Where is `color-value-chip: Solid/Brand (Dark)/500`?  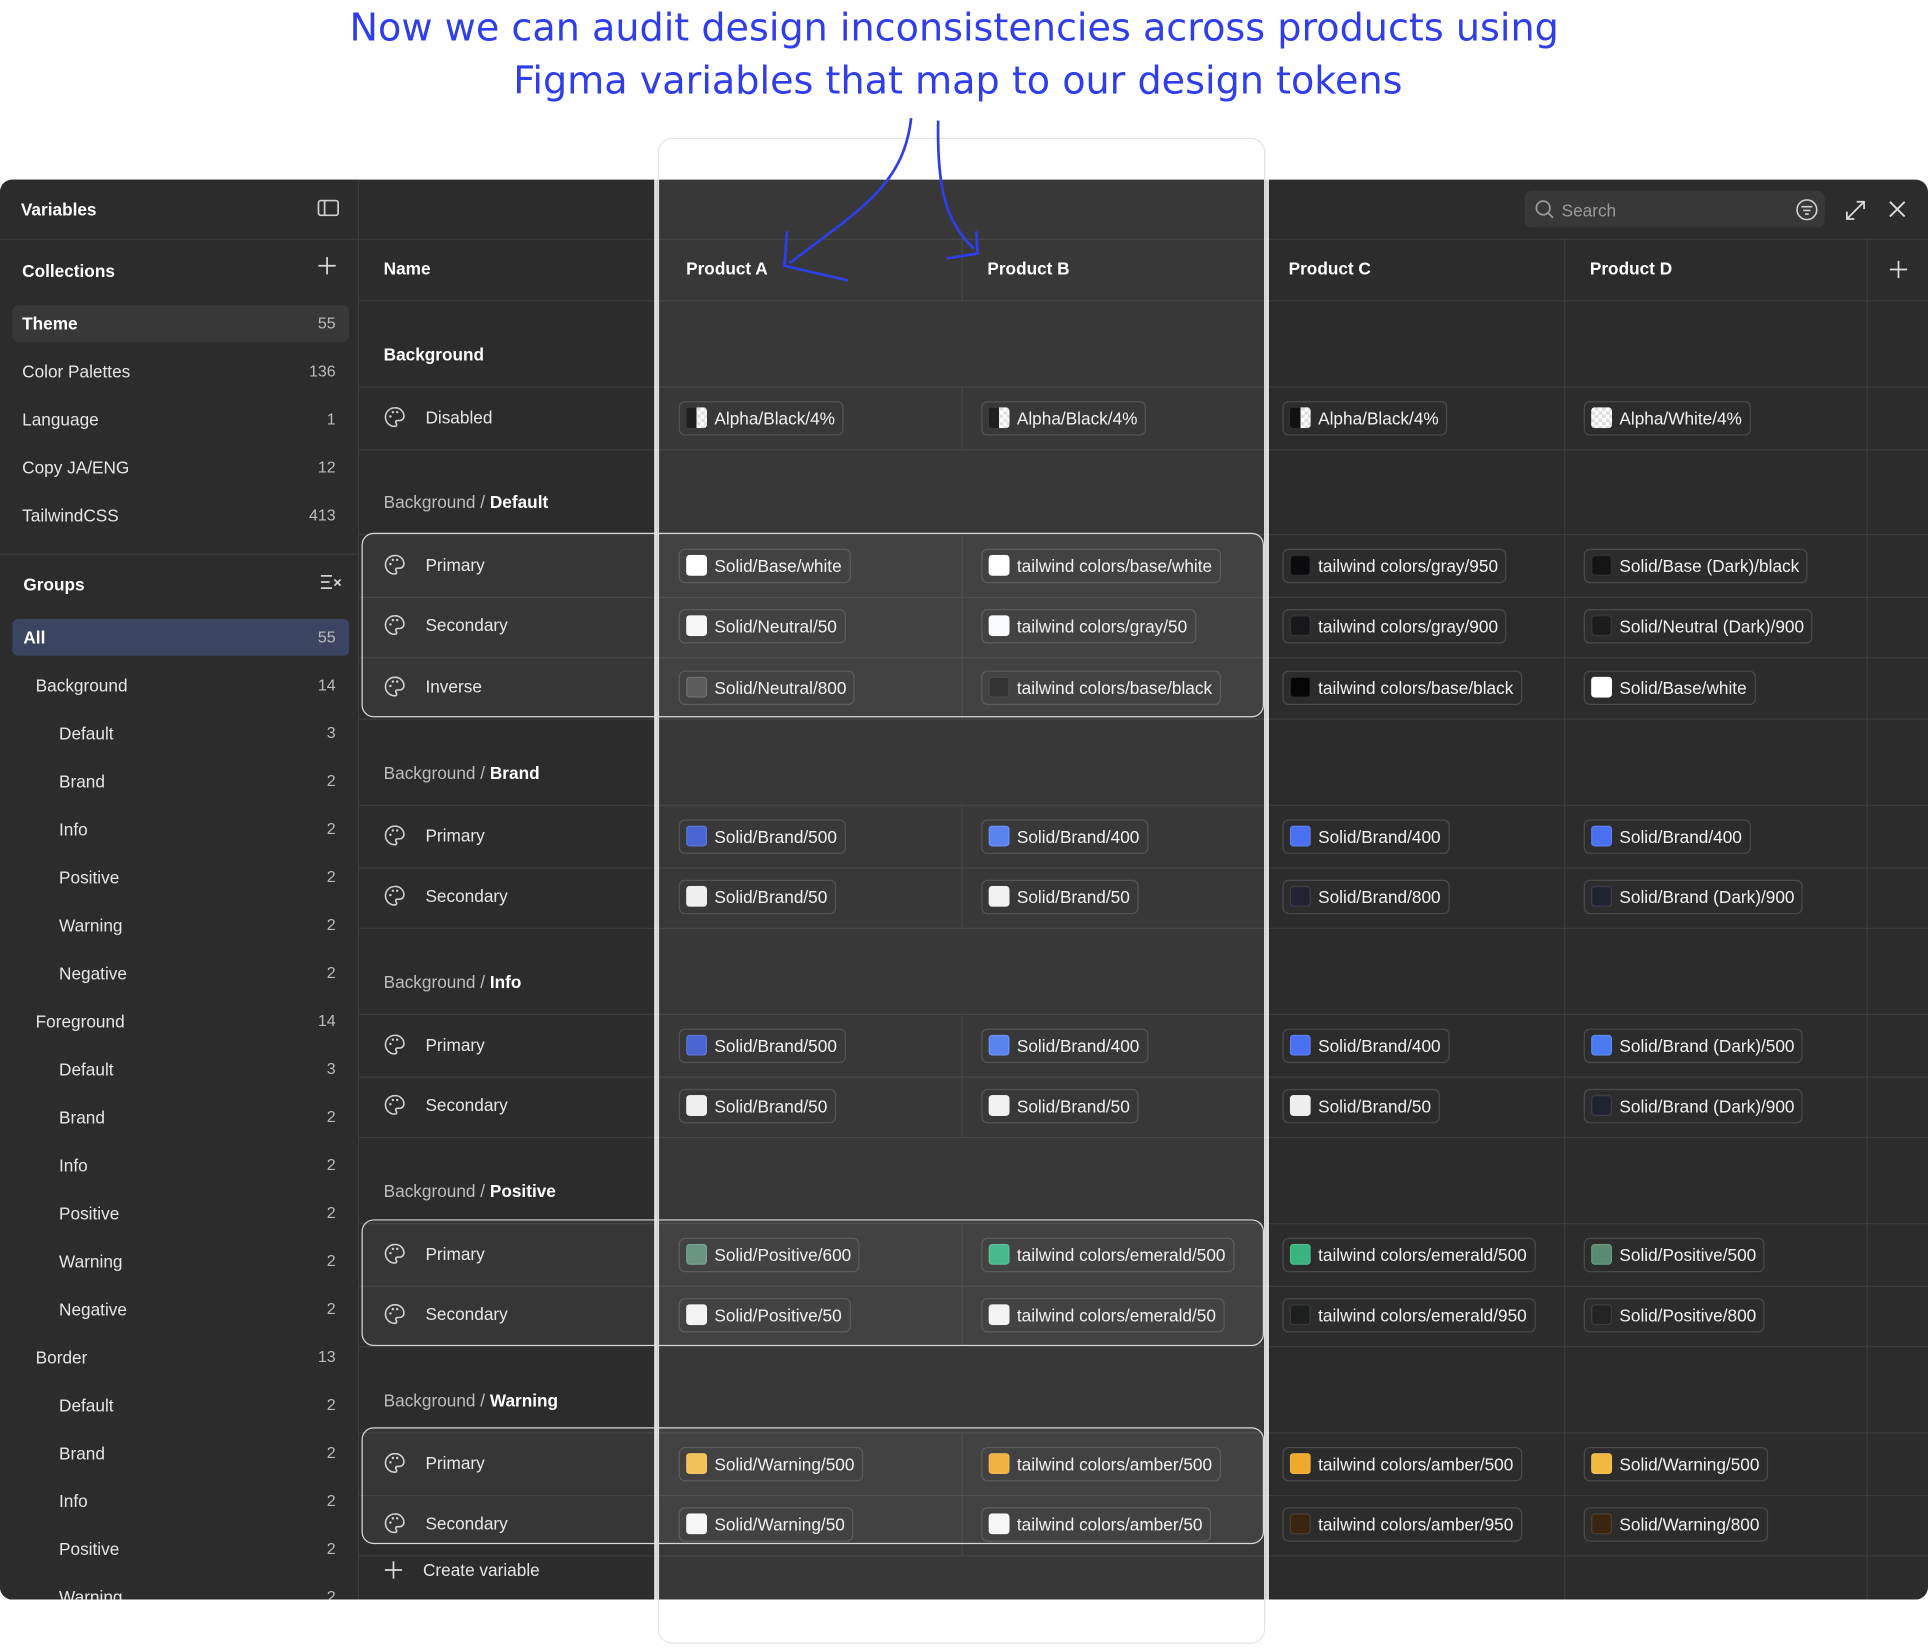 color-value-chip: Solid/Brand (Dark)/500 is located at coordinates (1693, 1046).